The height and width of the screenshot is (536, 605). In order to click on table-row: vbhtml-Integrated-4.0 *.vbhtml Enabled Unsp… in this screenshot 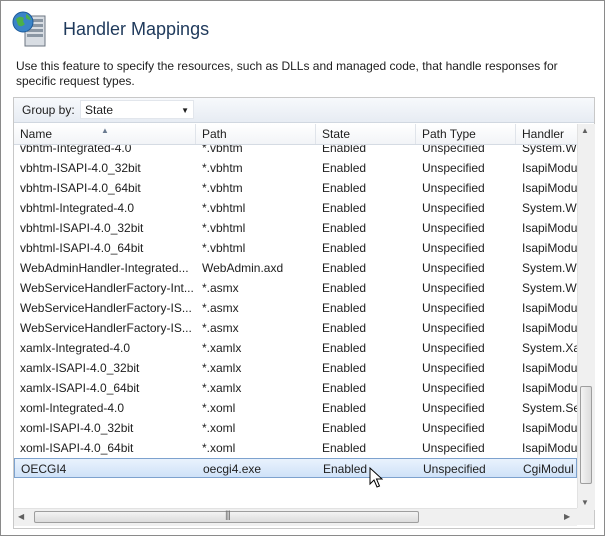, I will do `click(295, 208)`.